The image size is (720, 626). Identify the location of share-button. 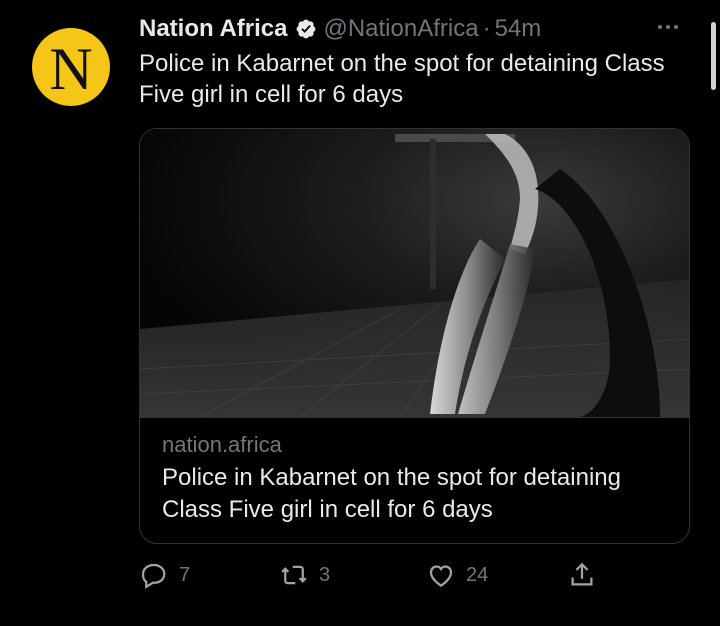
(582, 575).